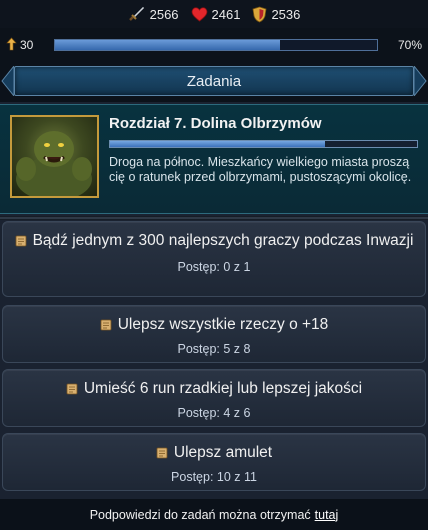 The height and width of the screenshot is (530, 428). What do you see at coordinates (168, 45) in the screenshot?
I see `xp-progress-fill` at bounding box center [168, 45].